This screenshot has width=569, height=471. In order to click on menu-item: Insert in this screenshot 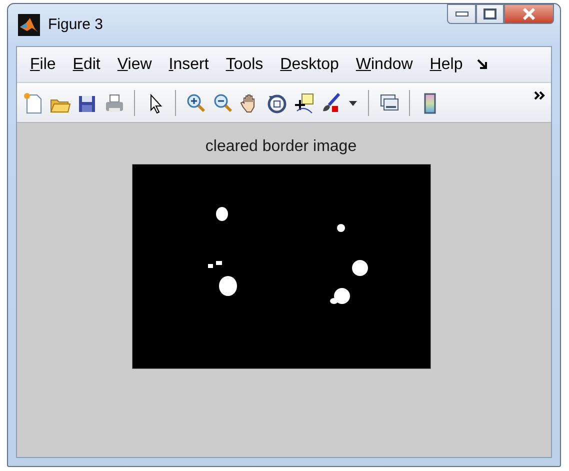, I will do `click(189, 64)`.